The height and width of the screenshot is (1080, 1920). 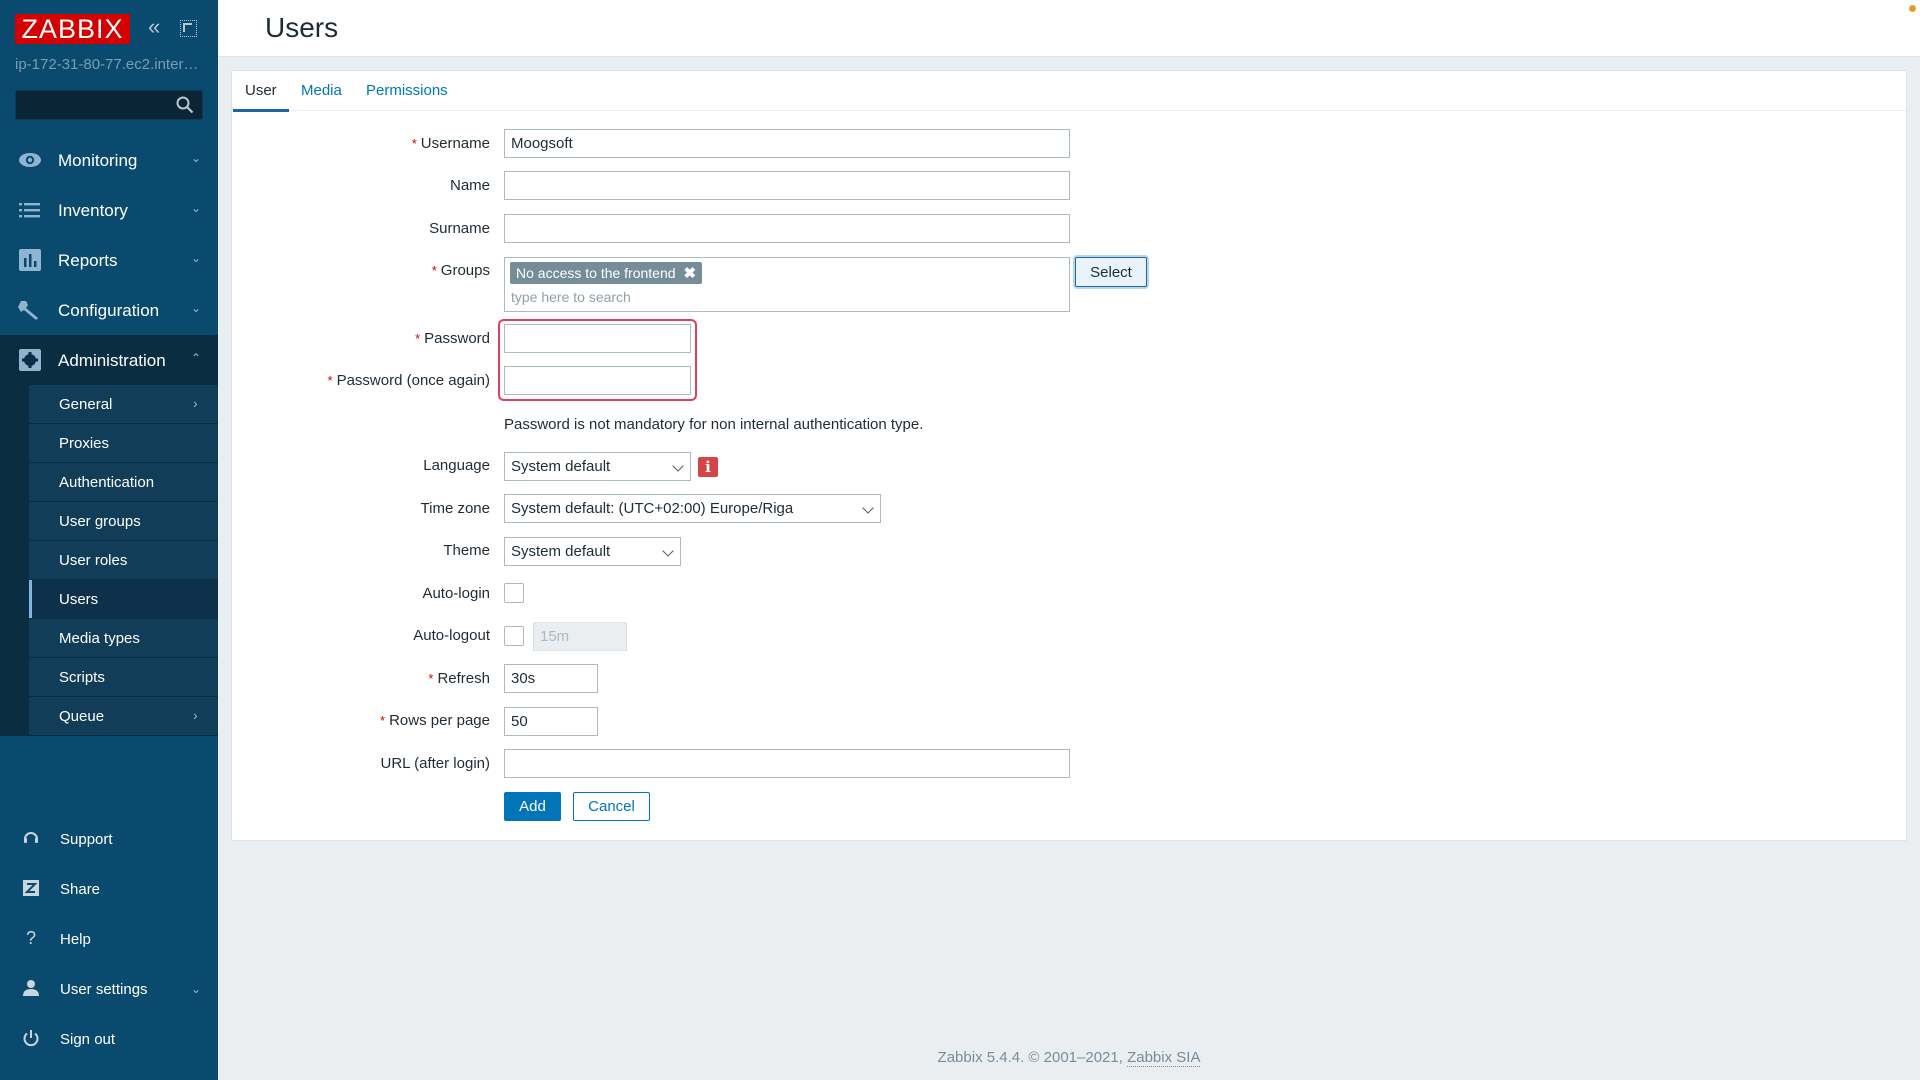 I want to click on page-title: Users, so click(x=302, y=27).